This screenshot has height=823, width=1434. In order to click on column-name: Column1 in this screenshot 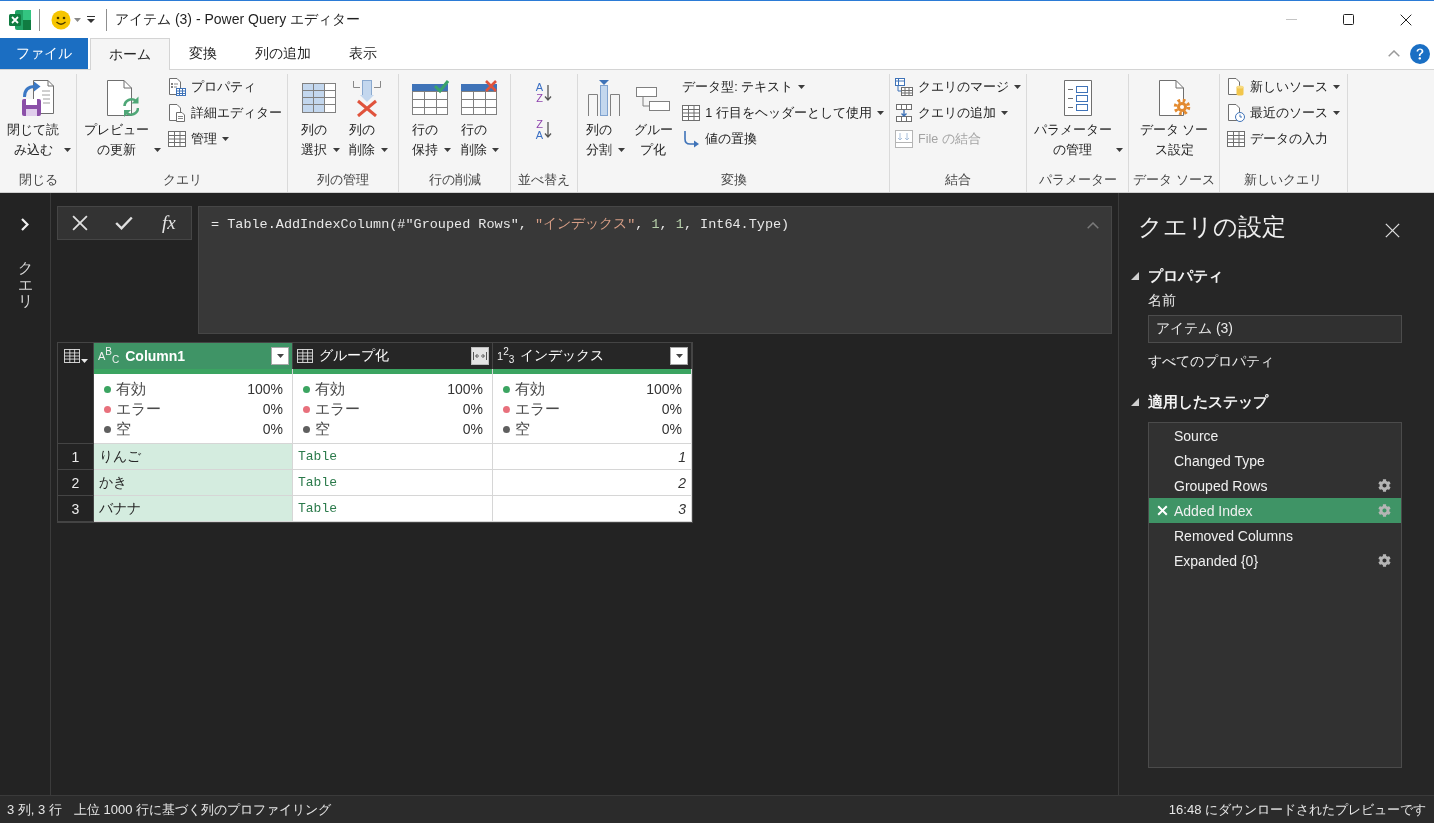, I will do `click(156, 356)`.